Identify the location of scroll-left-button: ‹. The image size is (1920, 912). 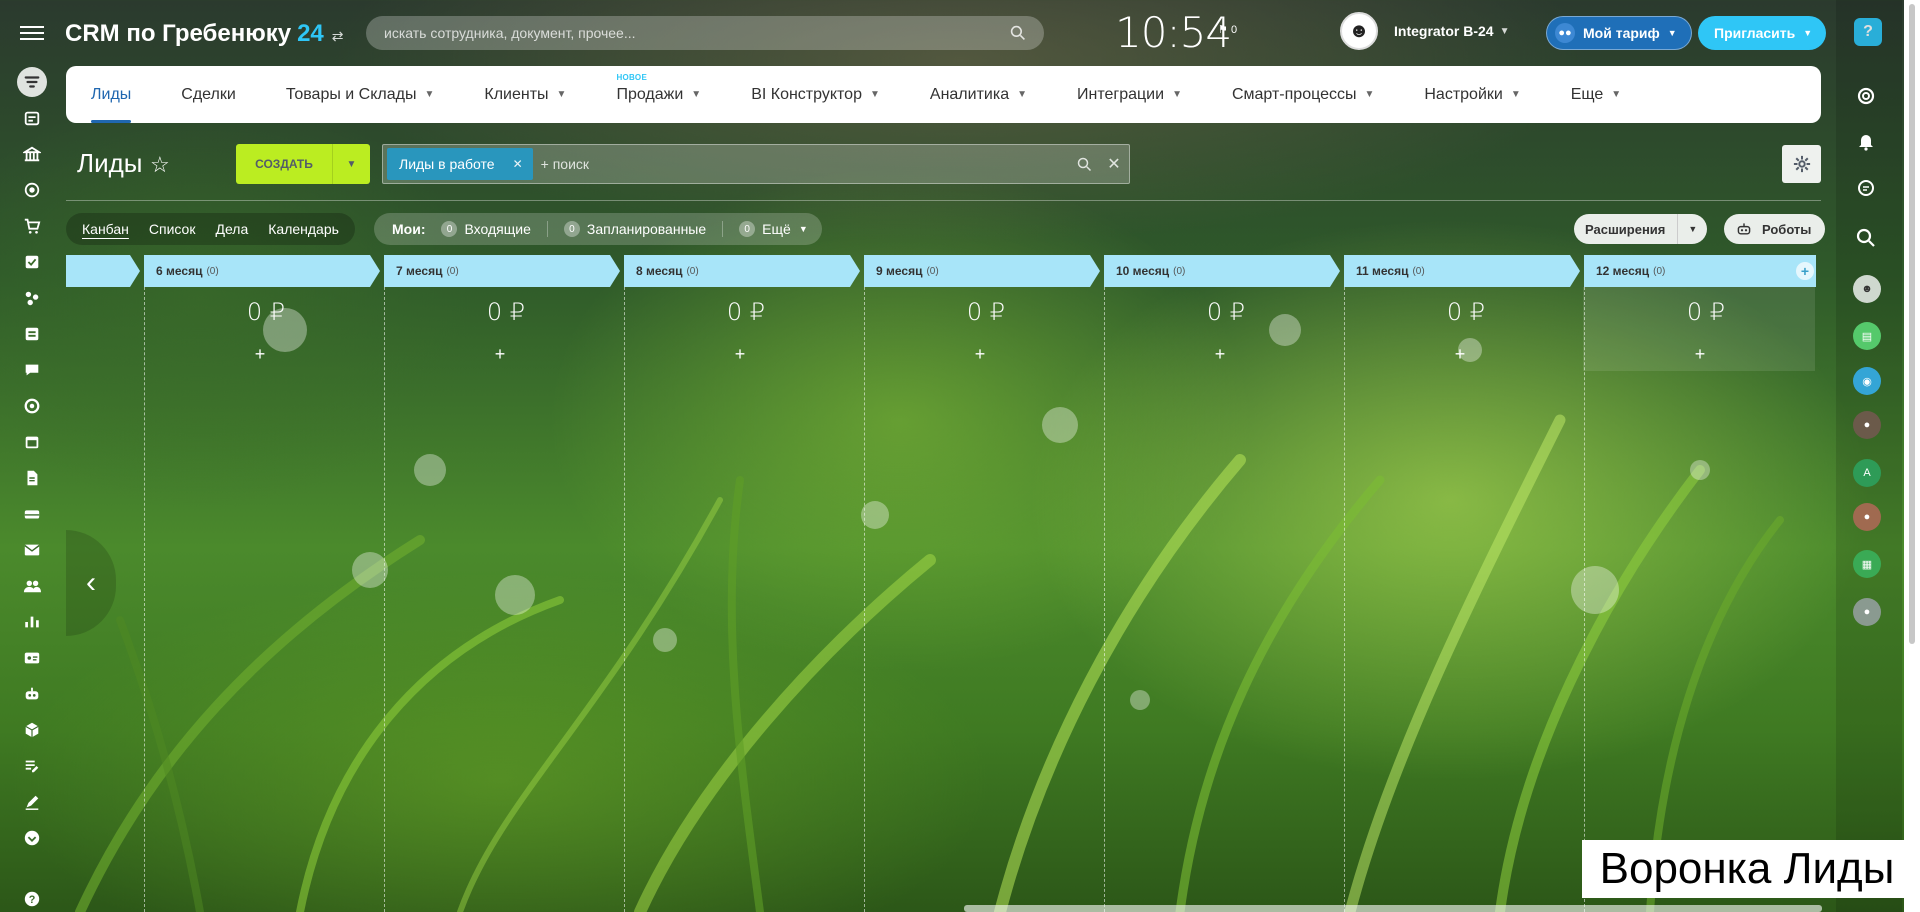
(91, 583).